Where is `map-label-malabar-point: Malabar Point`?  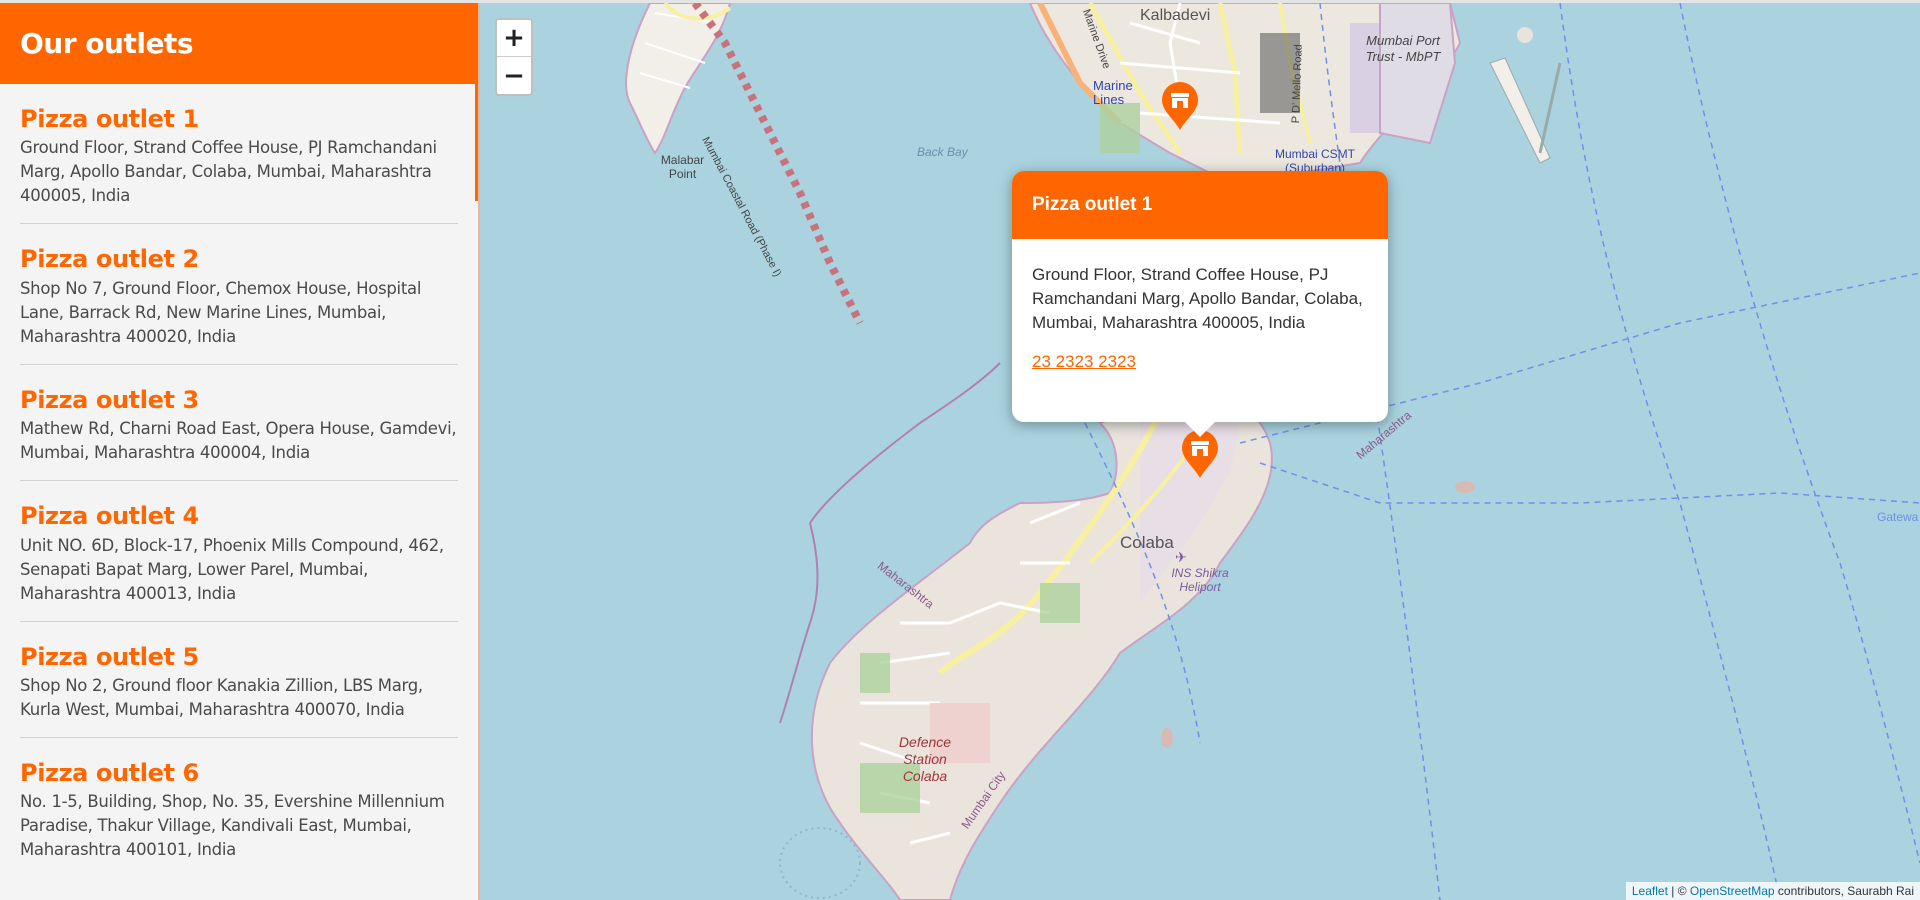
map-label-malabar-point: Malabar Point is located at coordinates (682, 167).